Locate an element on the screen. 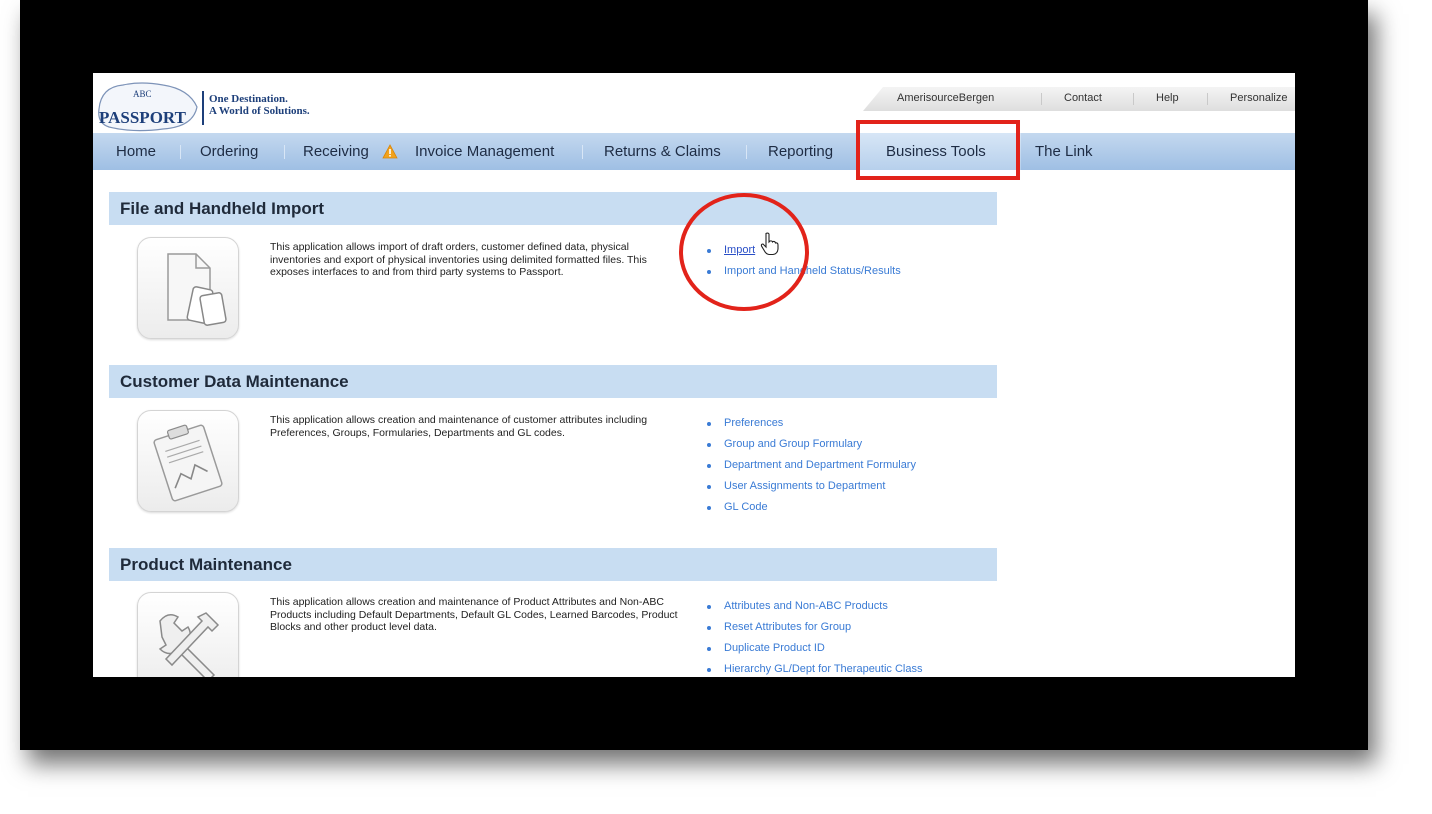 Image resolution: width=1432 pixels, height=814 pixels. util-link-amerisourcebergen: AmerisourceBergen is located at coordinates (945, 98).